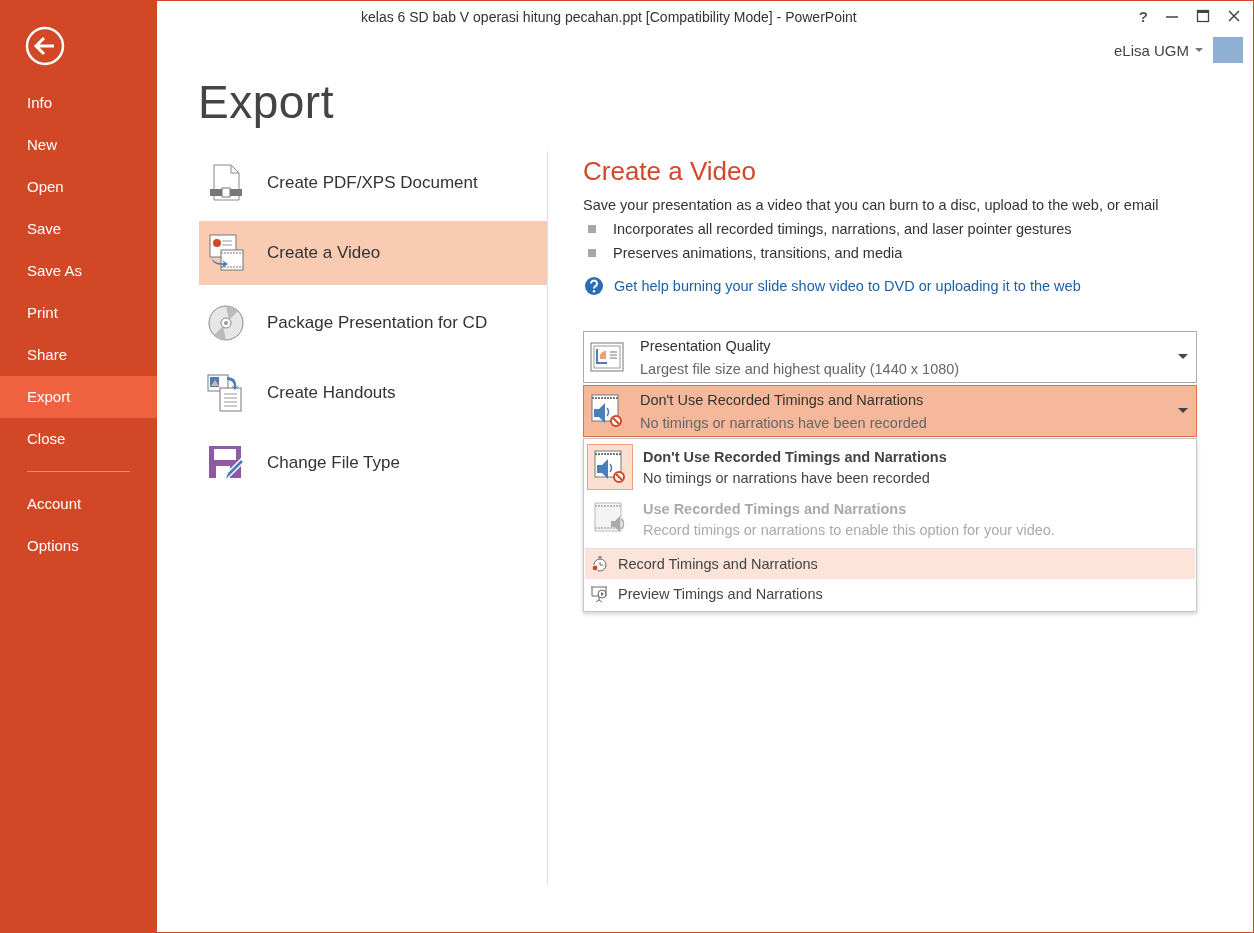 This screenshot has height=933, width=1254. What do you see at coordinates (78, 313) in the screenshot?
I see `sidebar-item: Print` at bounding box center [78, 313].